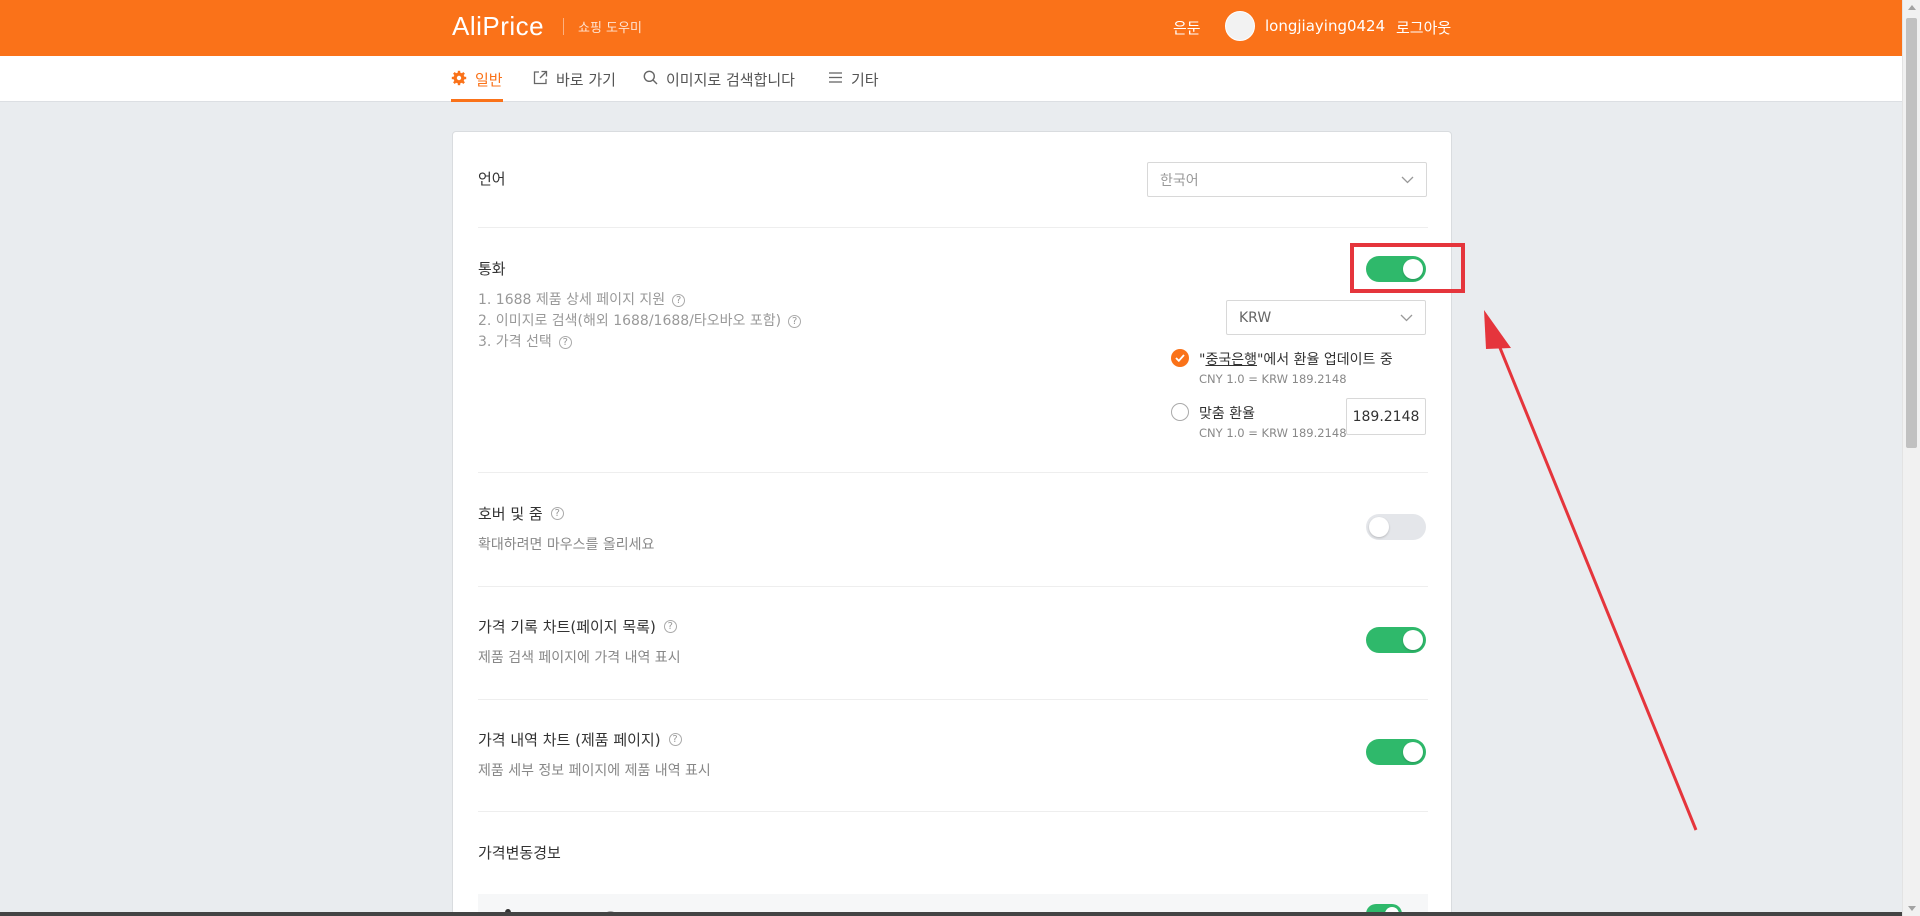  Describe the element at coordinates (1396, 752) in the screenshot. I see `price-history-product-toggle` at that location.